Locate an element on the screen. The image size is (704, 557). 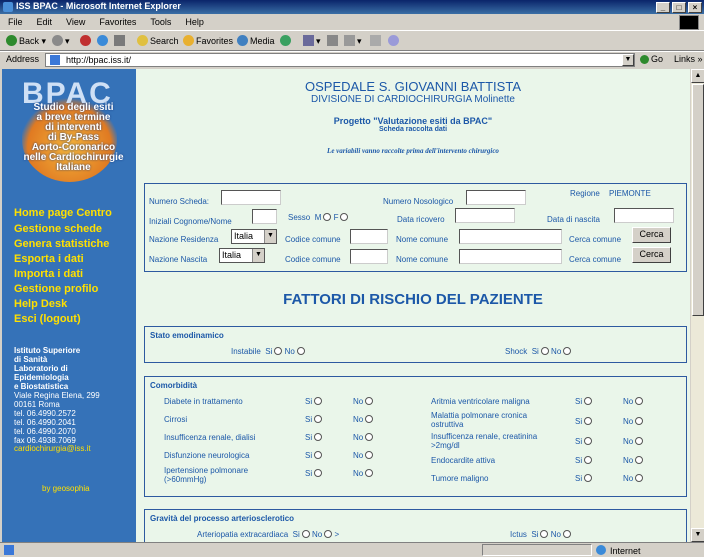
nazione-residenza-value: Italia is located at coordinates (244, 236).